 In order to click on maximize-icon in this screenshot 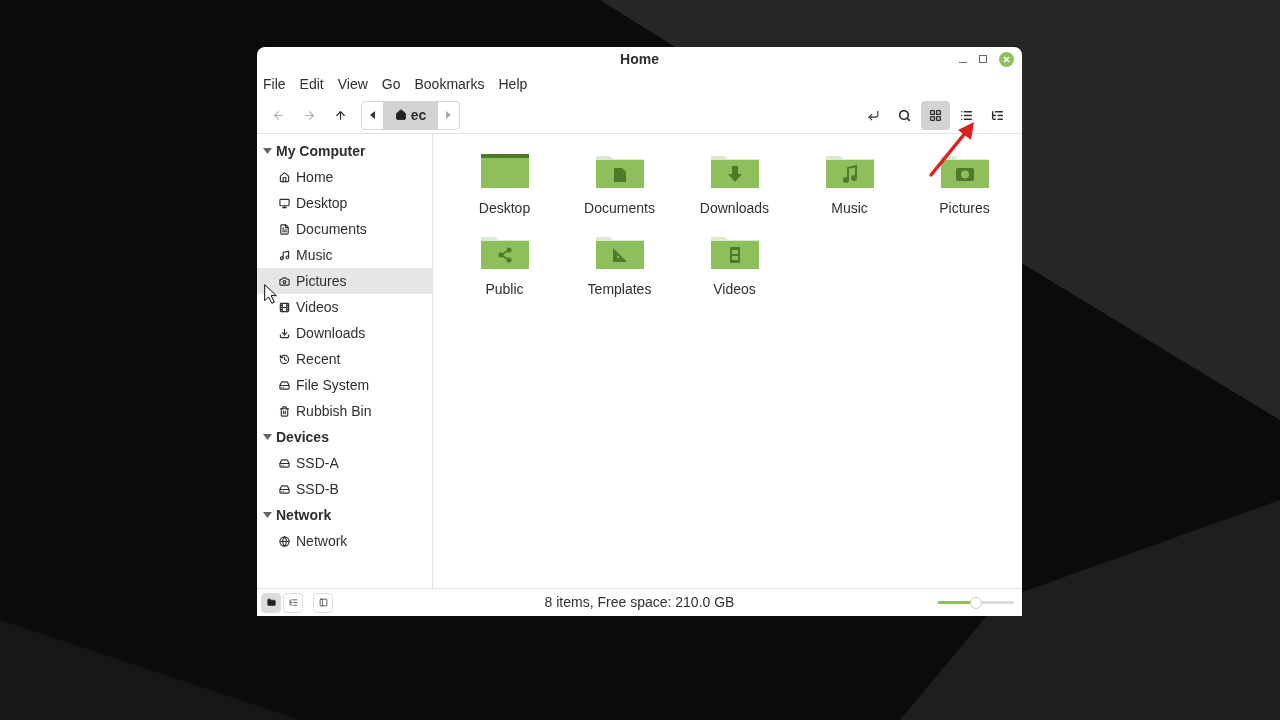, I will do `click(983, 59)`.